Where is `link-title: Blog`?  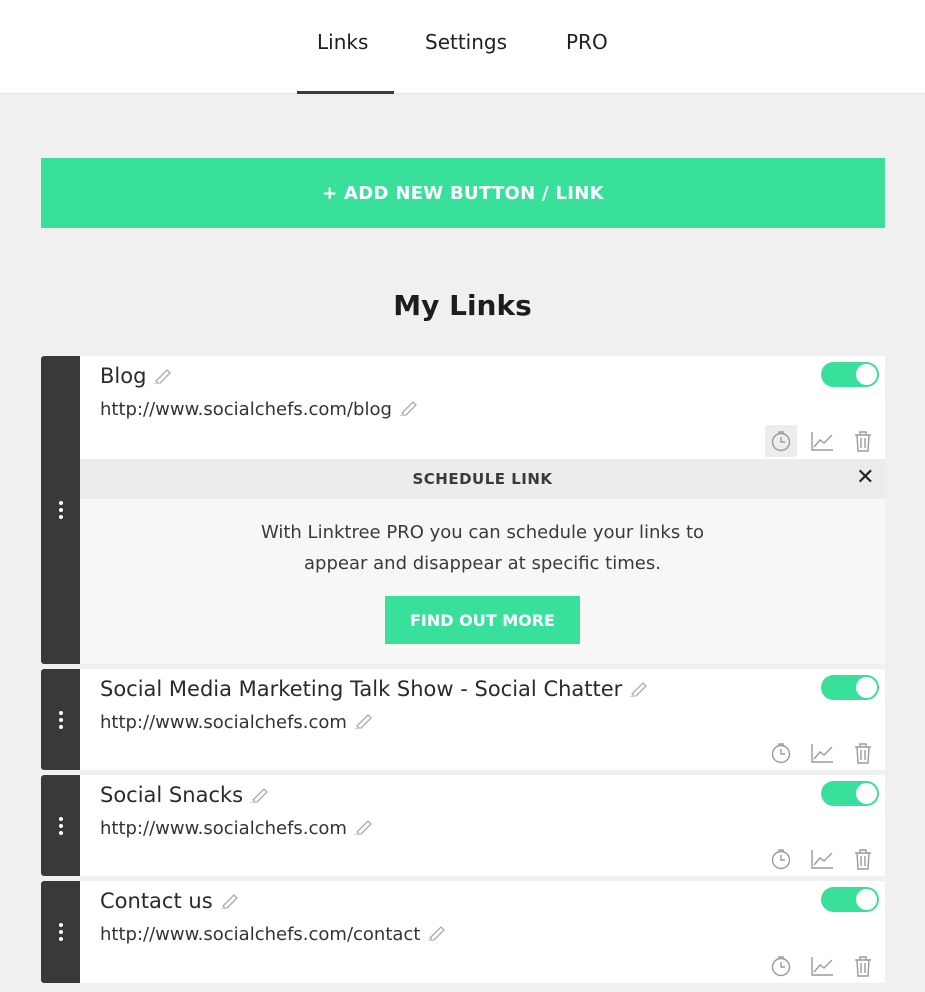 link-title: Blog is located at coordinates (123, 376).